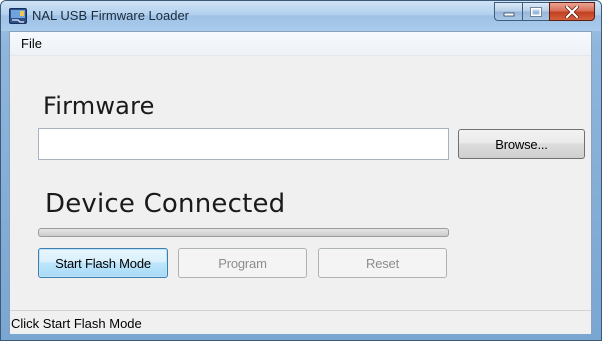 Image resolution: width=602 pixels, height=341 pixels. I want to click on close-icon, so click(572, 11).